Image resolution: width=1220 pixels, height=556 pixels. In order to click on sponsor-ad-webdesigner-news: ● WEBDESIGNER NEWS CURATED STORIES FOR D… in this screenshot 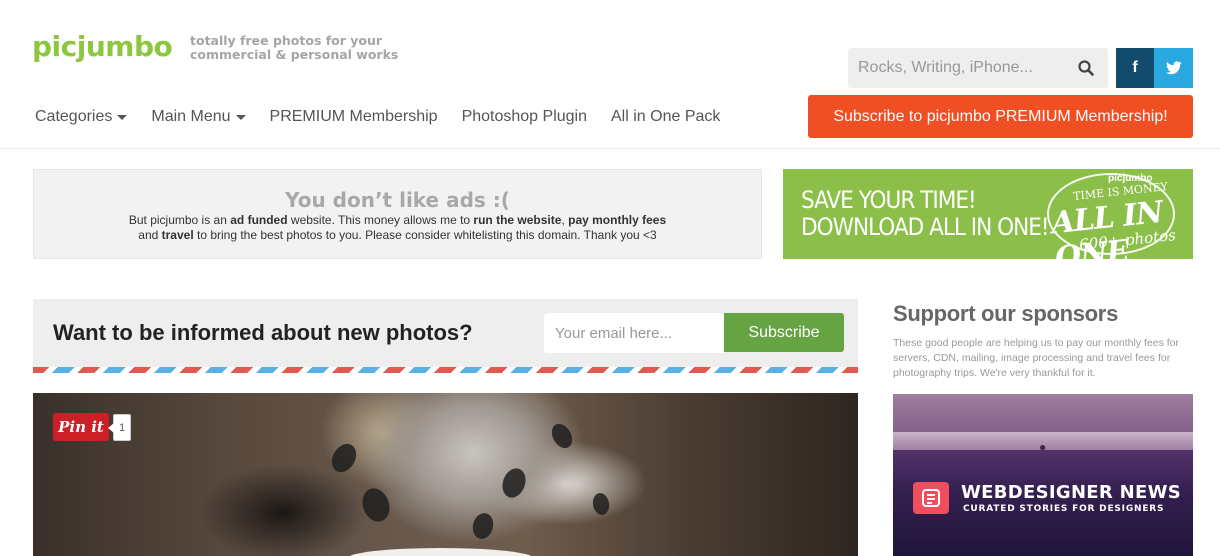, I will do `click(1043, 475)`.